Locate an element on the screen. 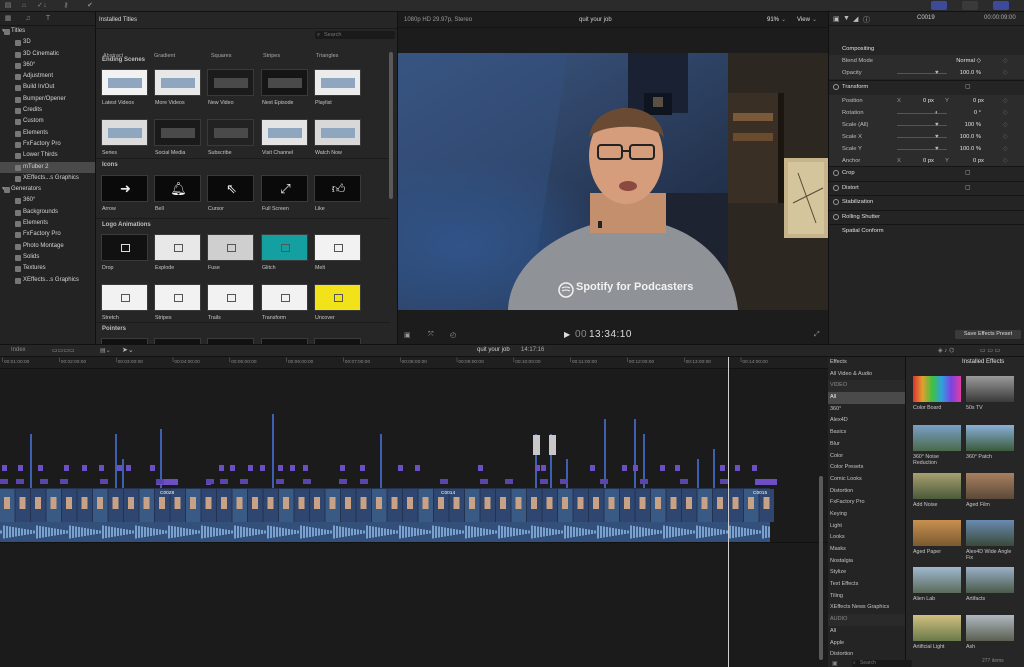 This screenshot has height=667, width=1024. select-tool-icon: ➤⌄ is located at coordinates (128, 350).